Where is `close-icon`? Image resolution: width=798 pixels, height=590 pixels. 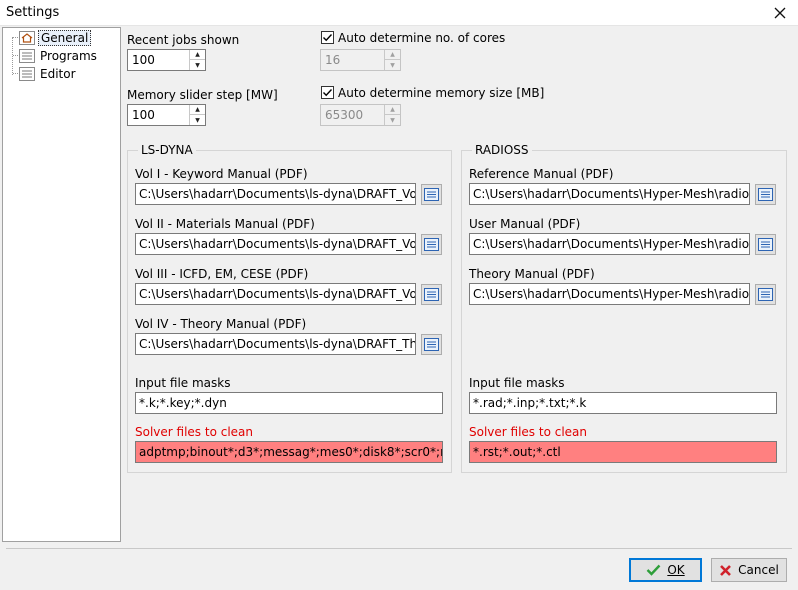
close-icon is located at coordinates (780, 13).